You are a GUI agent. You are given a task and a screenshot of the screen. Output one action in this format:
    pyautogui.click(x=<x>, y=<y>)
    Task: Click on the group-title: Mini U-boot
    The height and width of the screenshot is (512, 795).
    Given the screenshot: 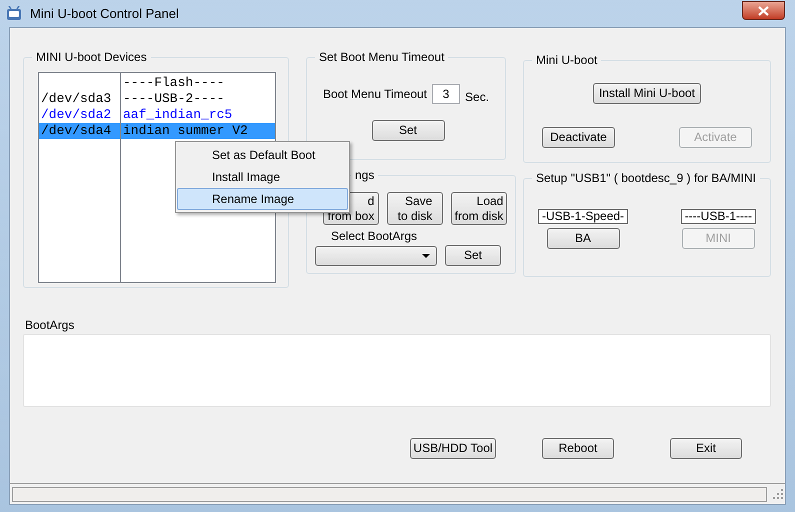 What is the action you would take?
    pyautogui.click(x=566, y=60)
    